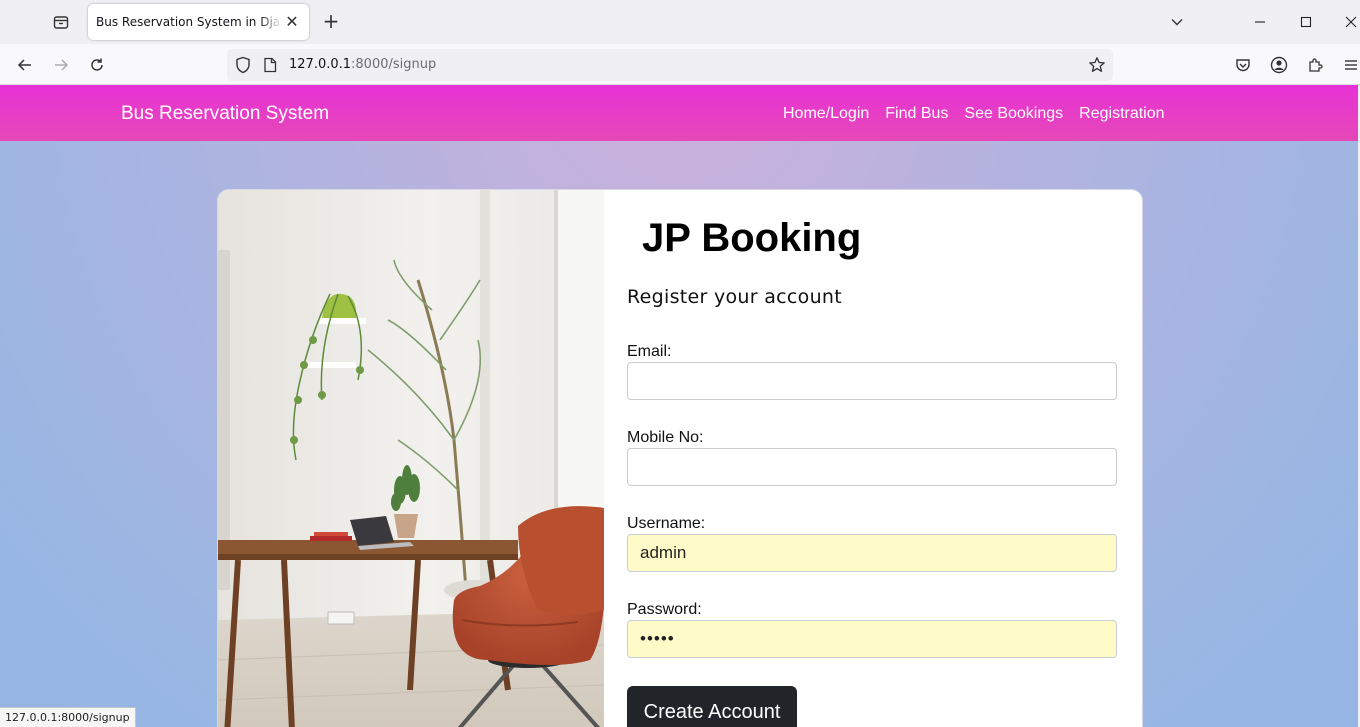 The width and height of the screenshot is (1360, 727). What do you see at coordinates (320, 64) in the screenshot?
I see `url-host: 127.0.0.1` at bounding box center [320, 64].